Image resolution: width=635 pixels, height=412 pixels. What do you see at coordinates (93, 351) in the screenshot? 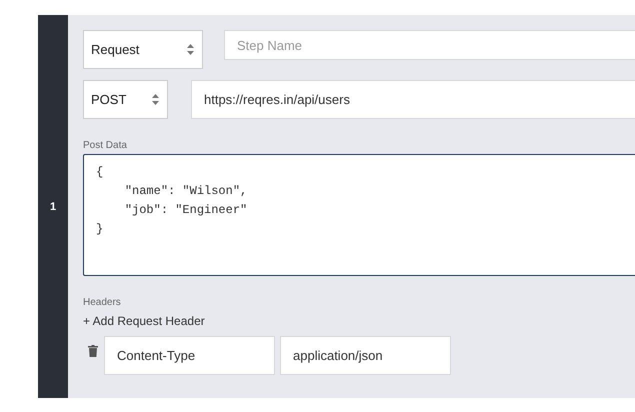
I see `trash-icon` at bounding box center [93, 351].